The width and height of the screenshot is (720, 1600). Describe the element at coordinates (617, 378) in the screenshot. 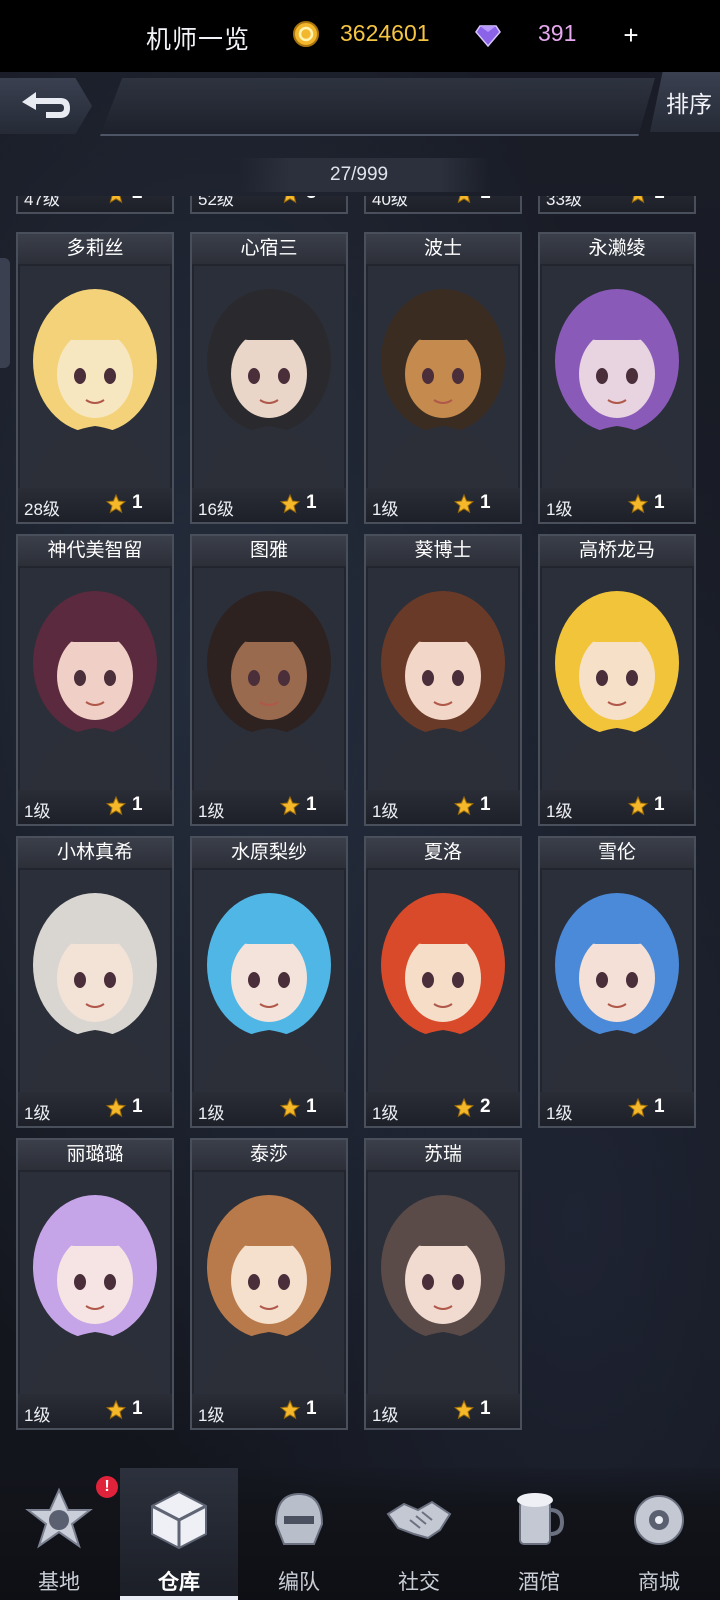

I see `pilot-card: 永濑绫 1级 1` at that location.